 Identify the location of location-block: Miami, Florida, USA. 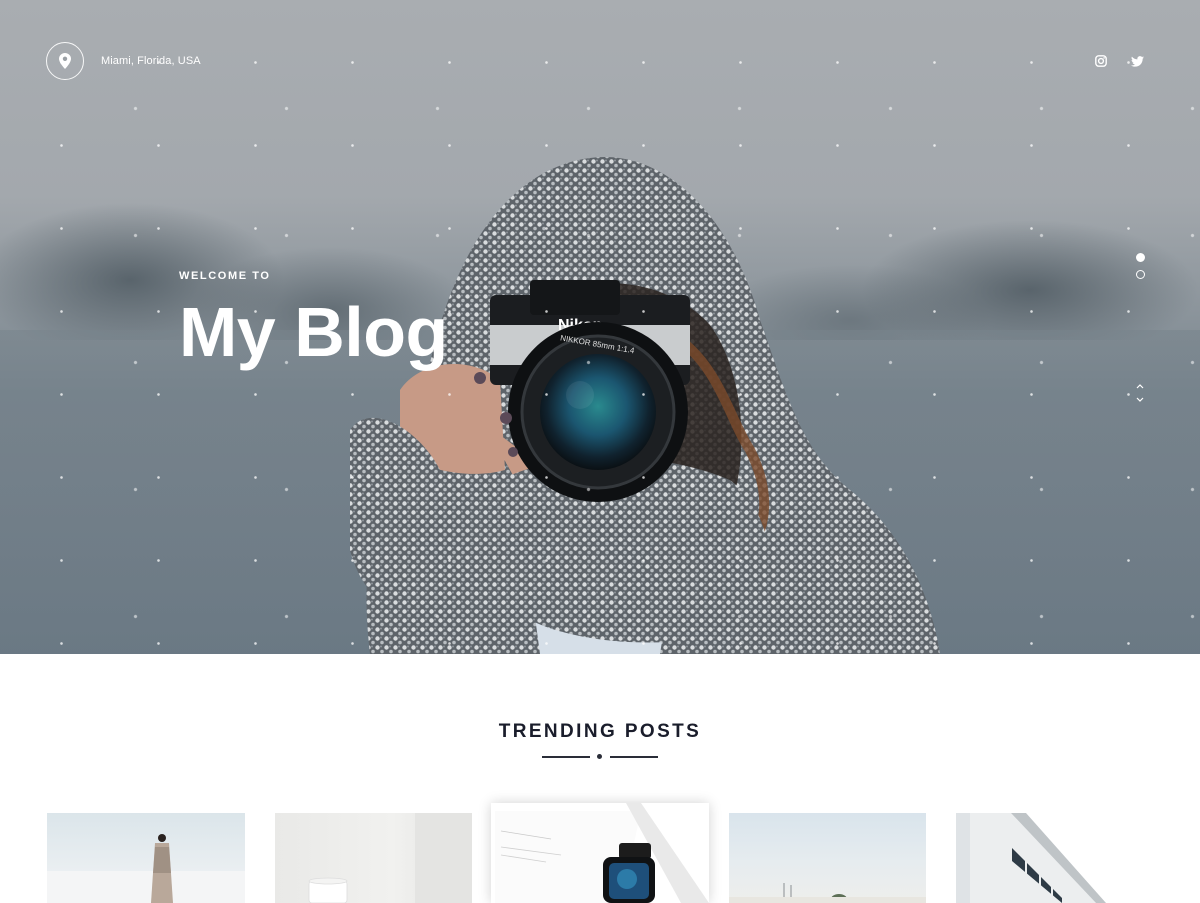
(123, 61).